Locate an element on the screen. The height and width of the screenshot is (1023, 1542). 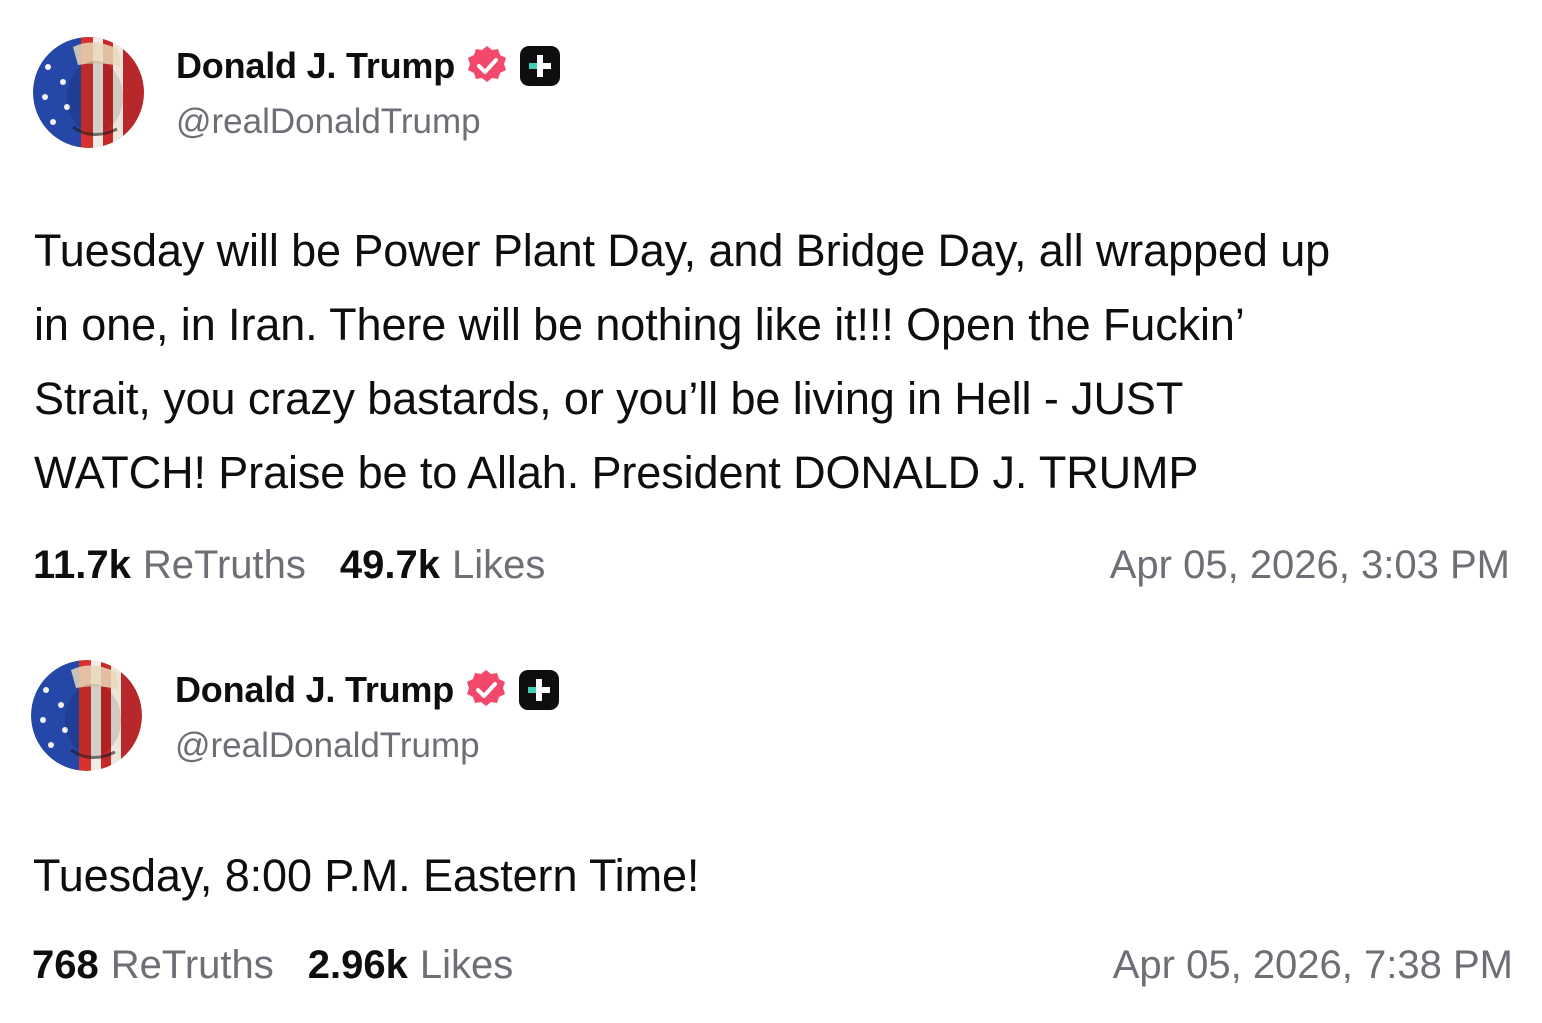
retruths-stat: 768 ReTruths is located at coordinates (153, 965).